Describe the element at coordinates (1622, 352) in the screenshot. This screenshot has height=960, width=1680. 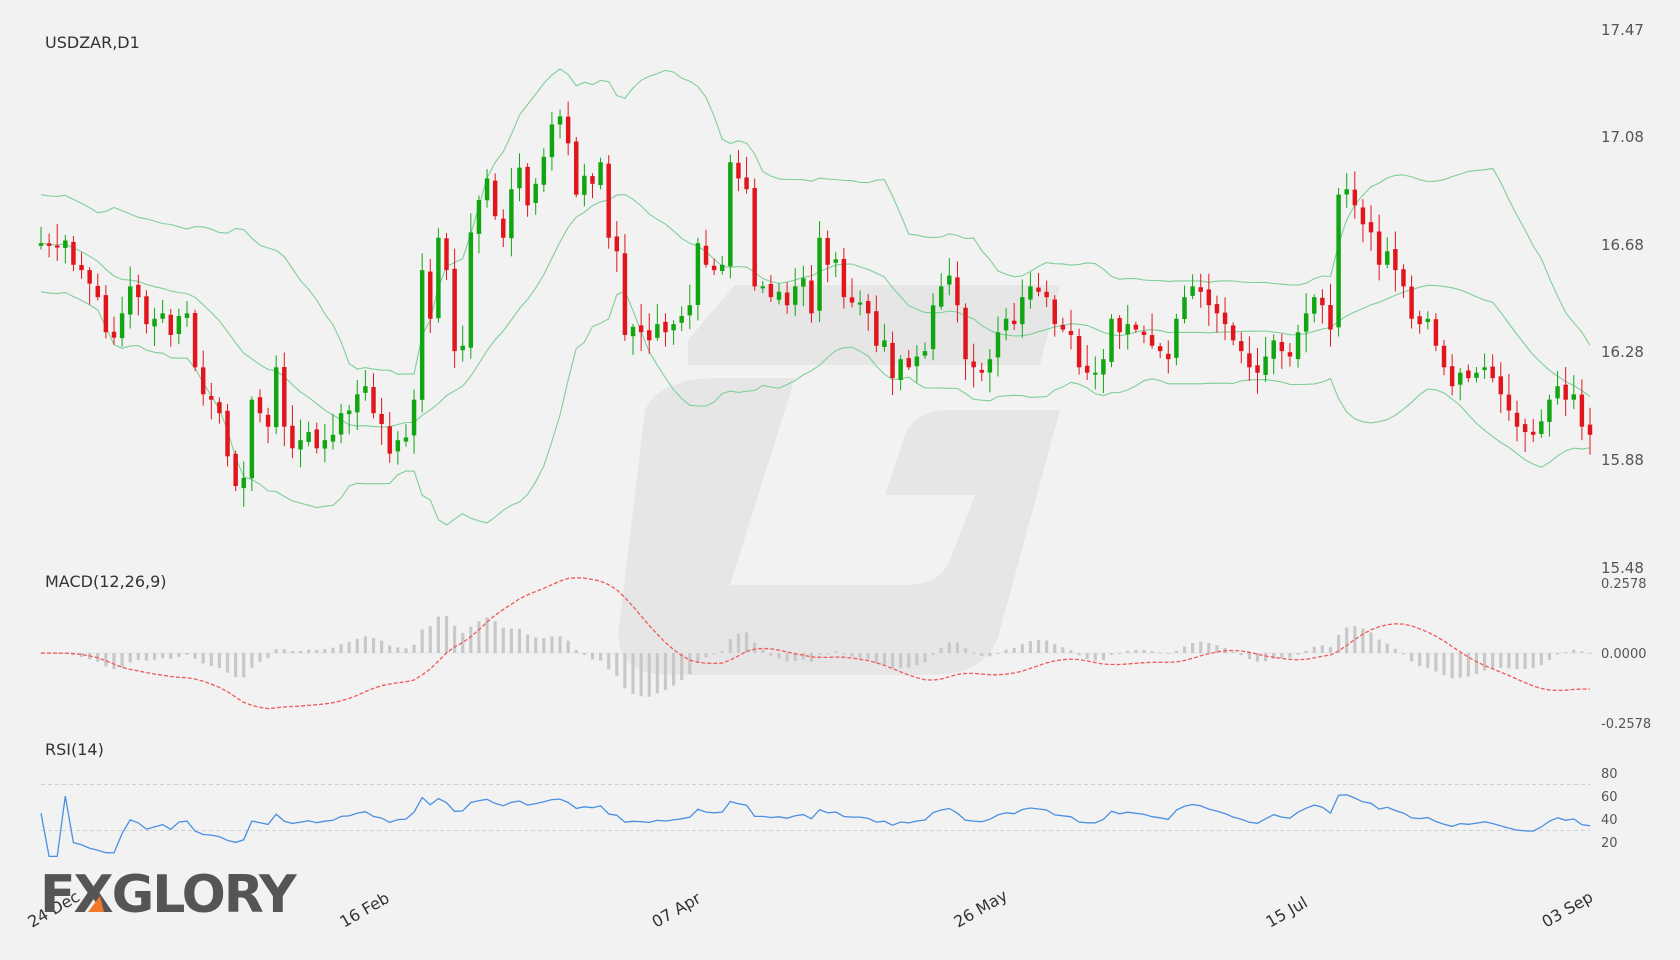
I see `price-ytick-label: 16.28` at that location.